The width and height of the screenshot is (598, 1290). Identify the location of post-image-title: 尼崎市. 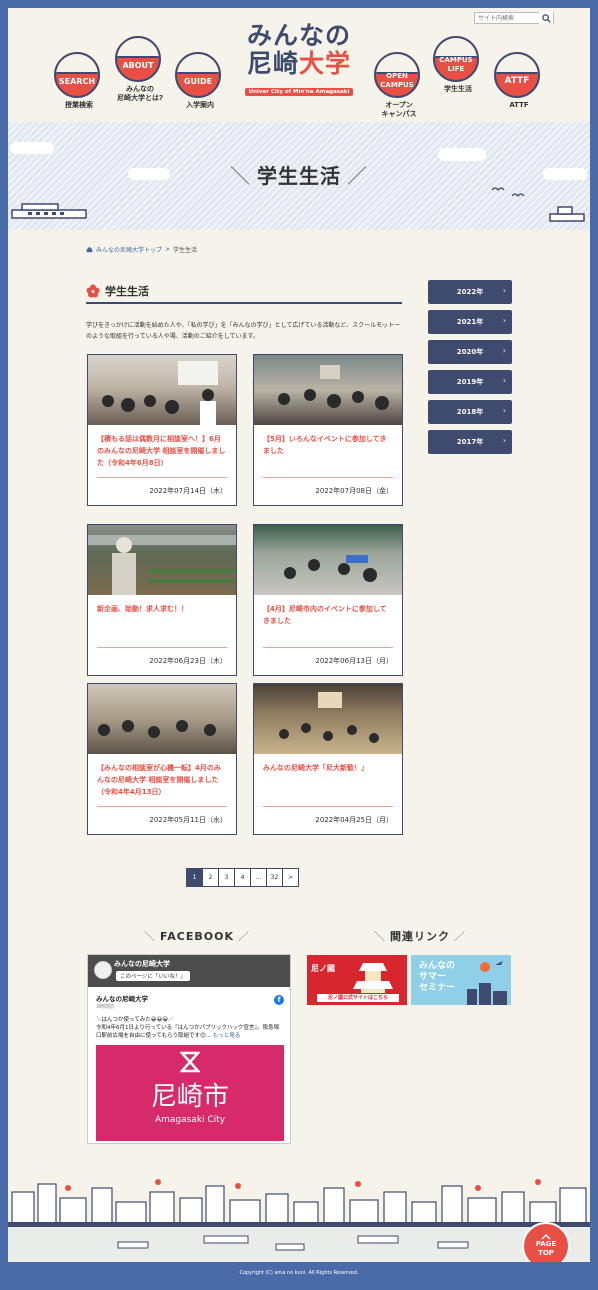
(189, 1096).